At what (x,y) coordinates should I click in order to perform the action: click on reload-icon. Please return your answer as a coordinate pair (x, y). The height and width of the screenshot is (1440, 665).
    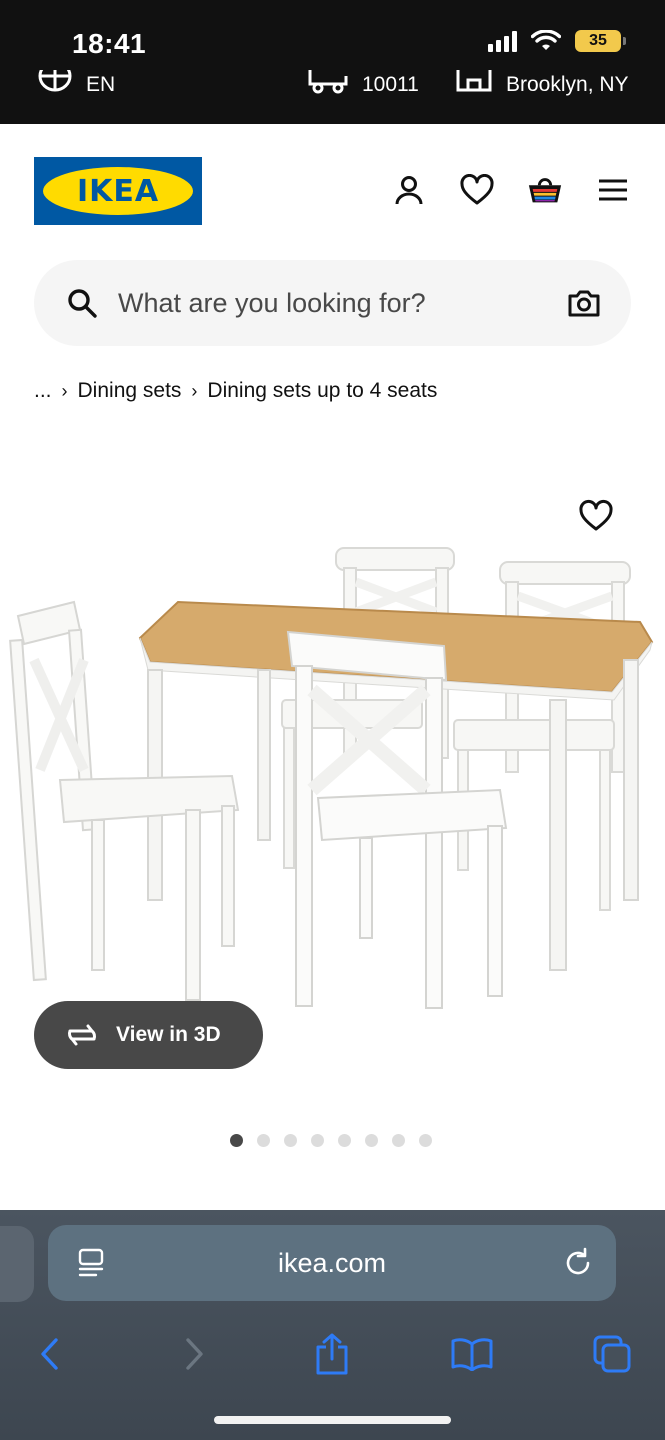
    Looking at the image, I should click on (578, 1263).